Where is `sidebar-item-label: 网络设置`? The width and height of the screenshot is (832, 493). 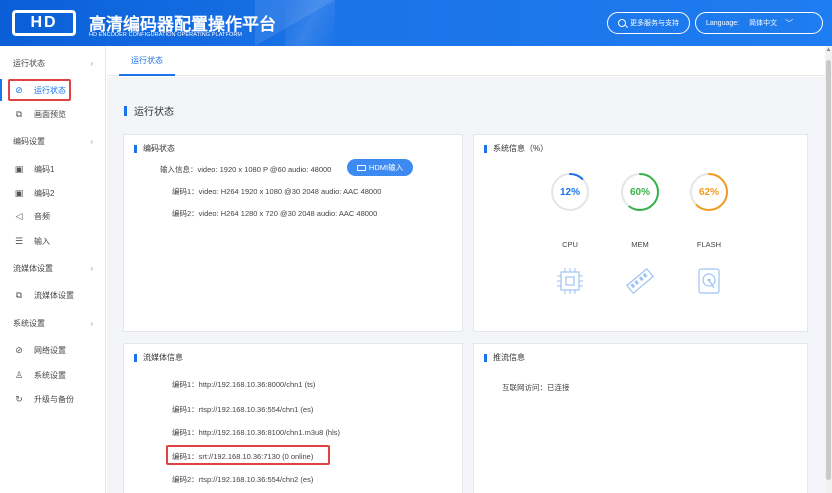
sidebar-item-label: 网络设置 is located at coordinates (50, 350).